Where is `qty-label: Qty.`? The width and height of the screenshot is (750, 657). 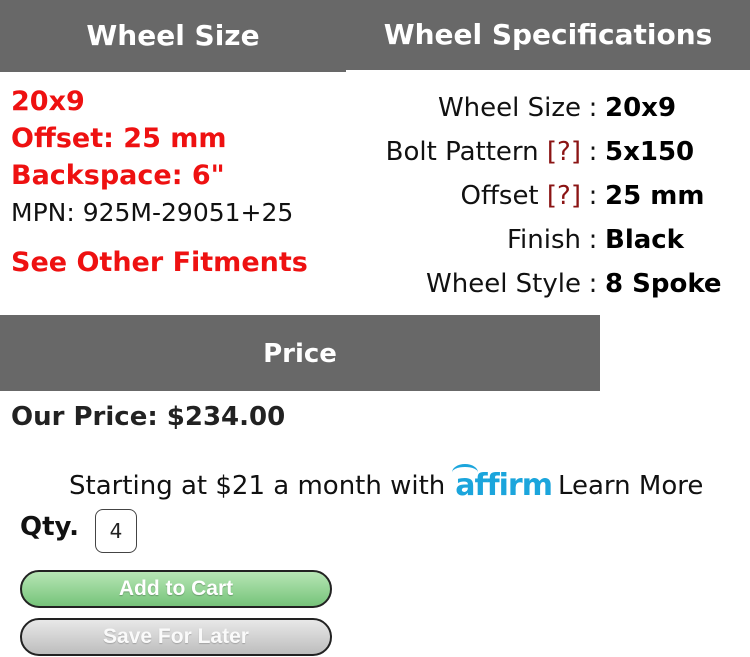 qty-label: Qty. is located at coordinates (49, 527).